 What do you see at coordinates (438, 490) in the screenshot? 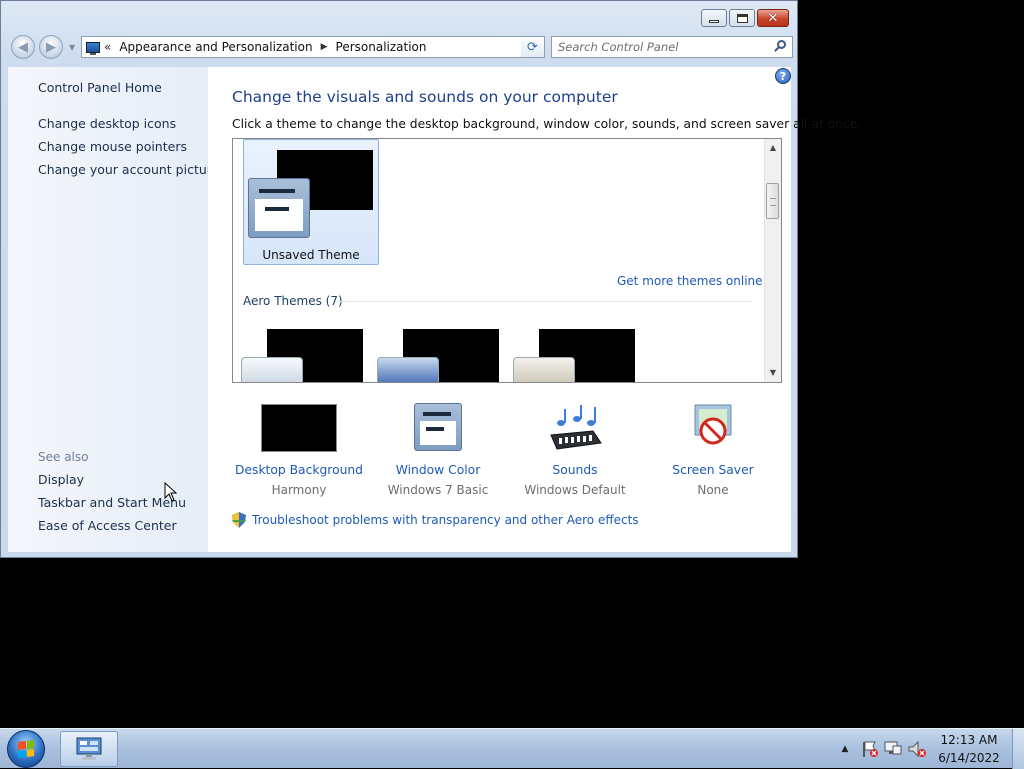
I see `window-color-value: Windows 7 Basic` at bounding box center [438, 490].